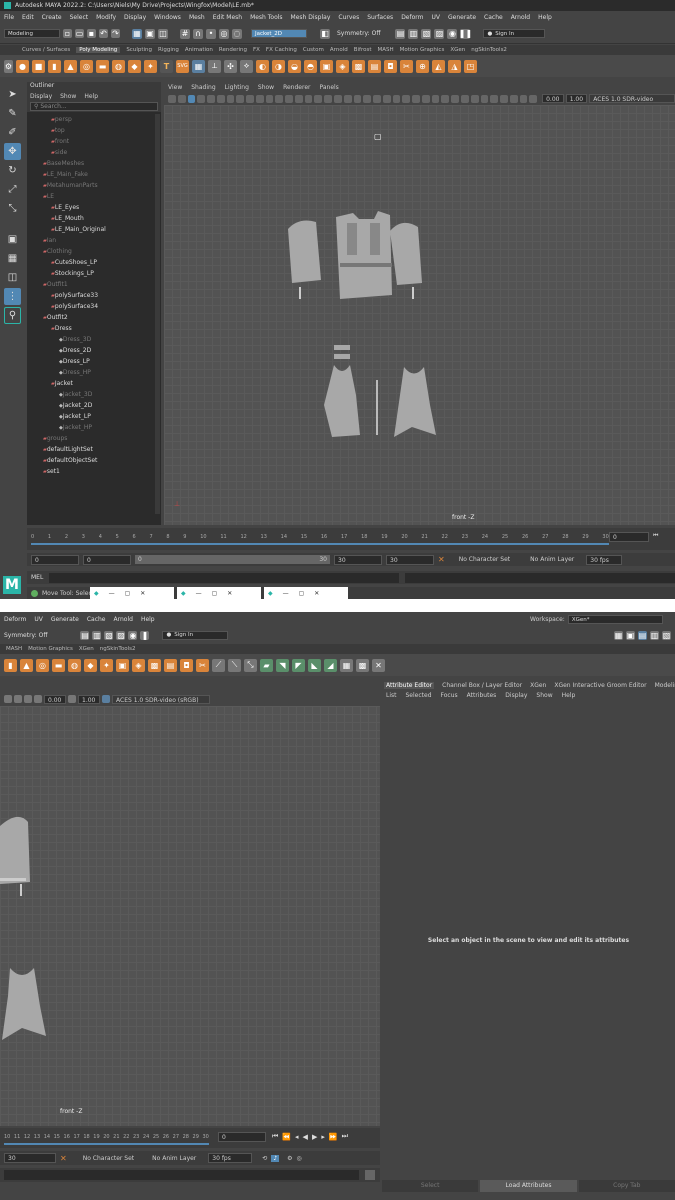 The height and width of the screenshot is (1200, 675). What do you see at coordinates (325, 33) in the screenshot?
I see `input-ops-icon: ◧` at bounding box center [325, 33].